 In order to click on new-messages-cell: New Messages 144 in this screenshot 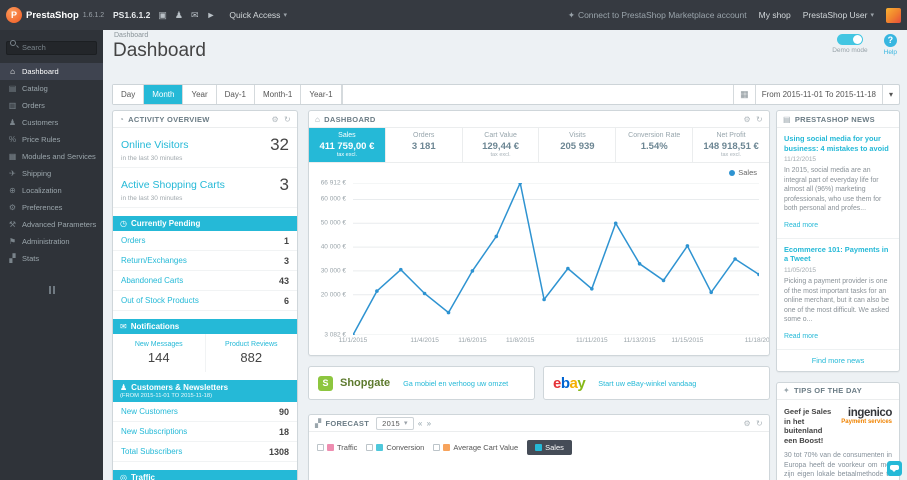, I will do `click(159, 353)`.